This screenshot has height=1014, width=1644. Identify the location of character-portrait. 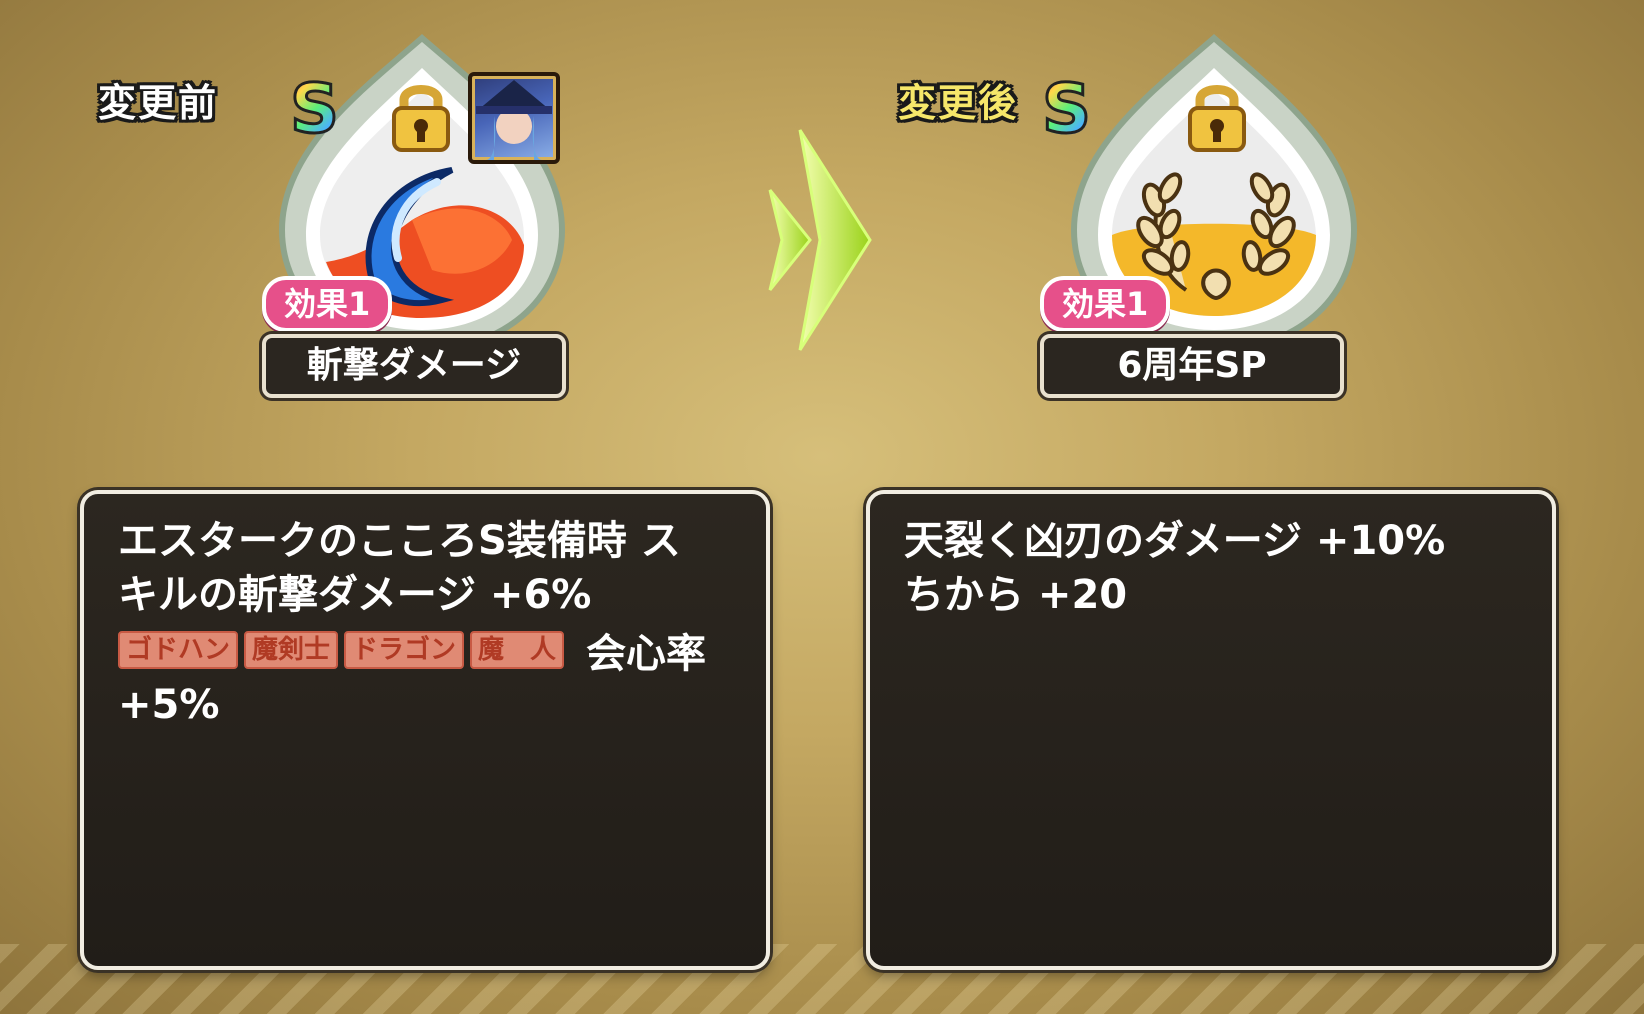
(514, 118).